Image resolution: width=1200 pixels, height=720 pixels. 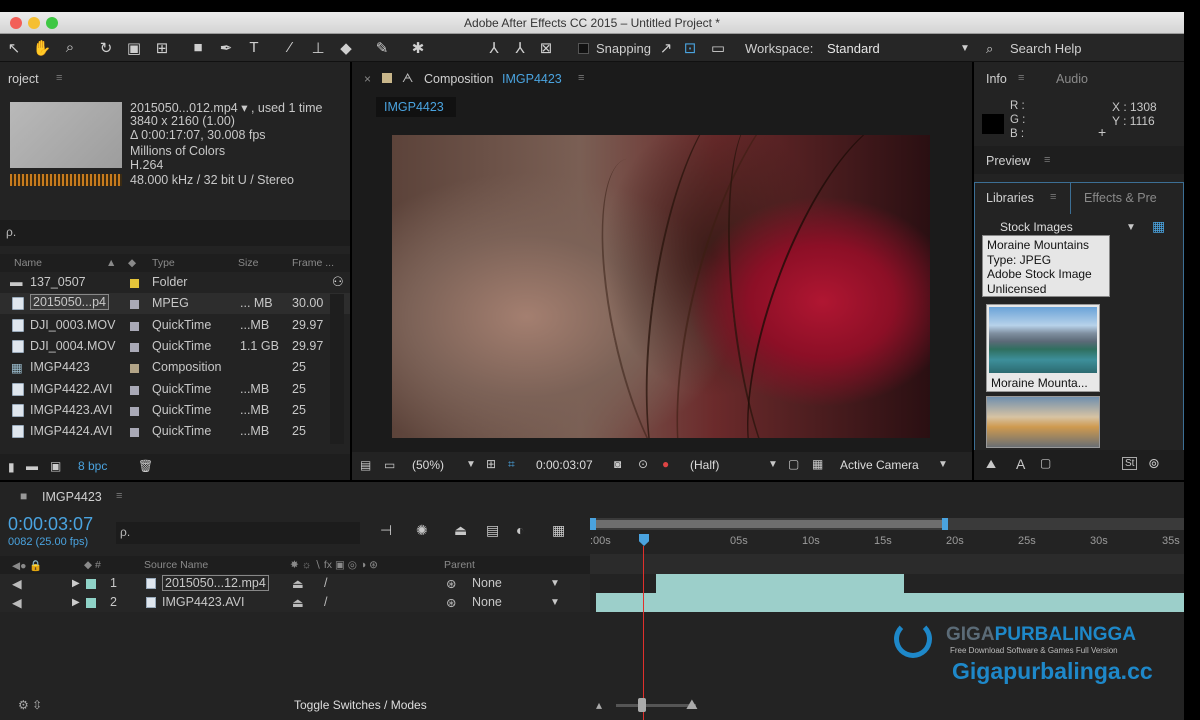 What do you see at coordinates (295, 583) in the screenshot?
I see `timeline-layer-row: ◀ ▶ 1 2015050...12.mp4 ⏏ / ⊛ None ▼` at bounding box center [295, 583].